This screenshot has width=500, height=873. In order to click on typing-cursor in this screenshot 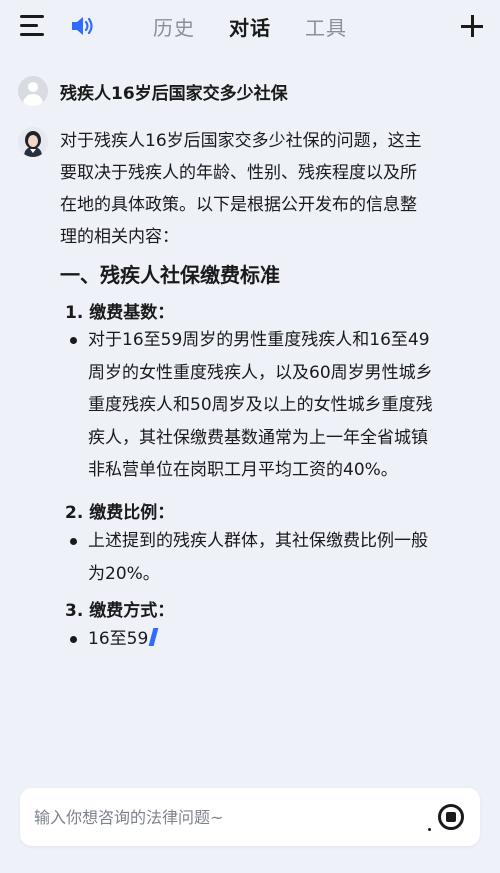, I will do `click(153, 637)`.